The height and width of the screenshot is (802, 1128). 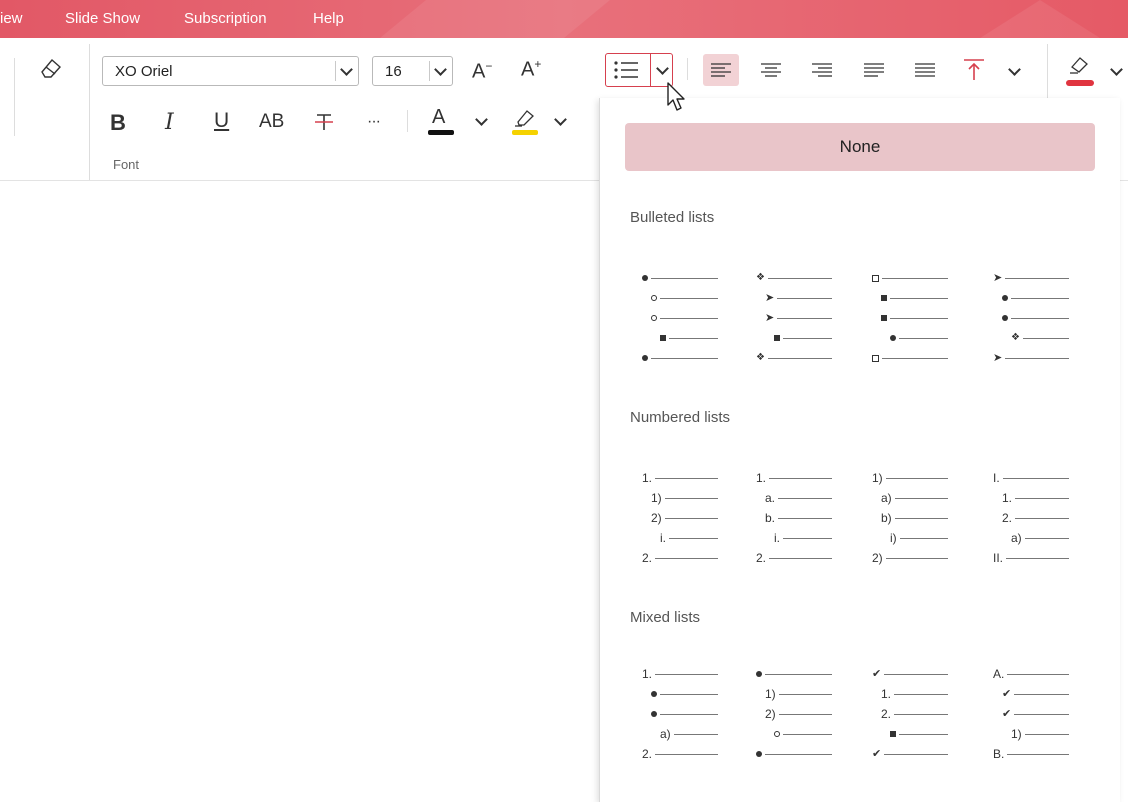 I want to click on menu-decoration, so click(x=495, y=19).